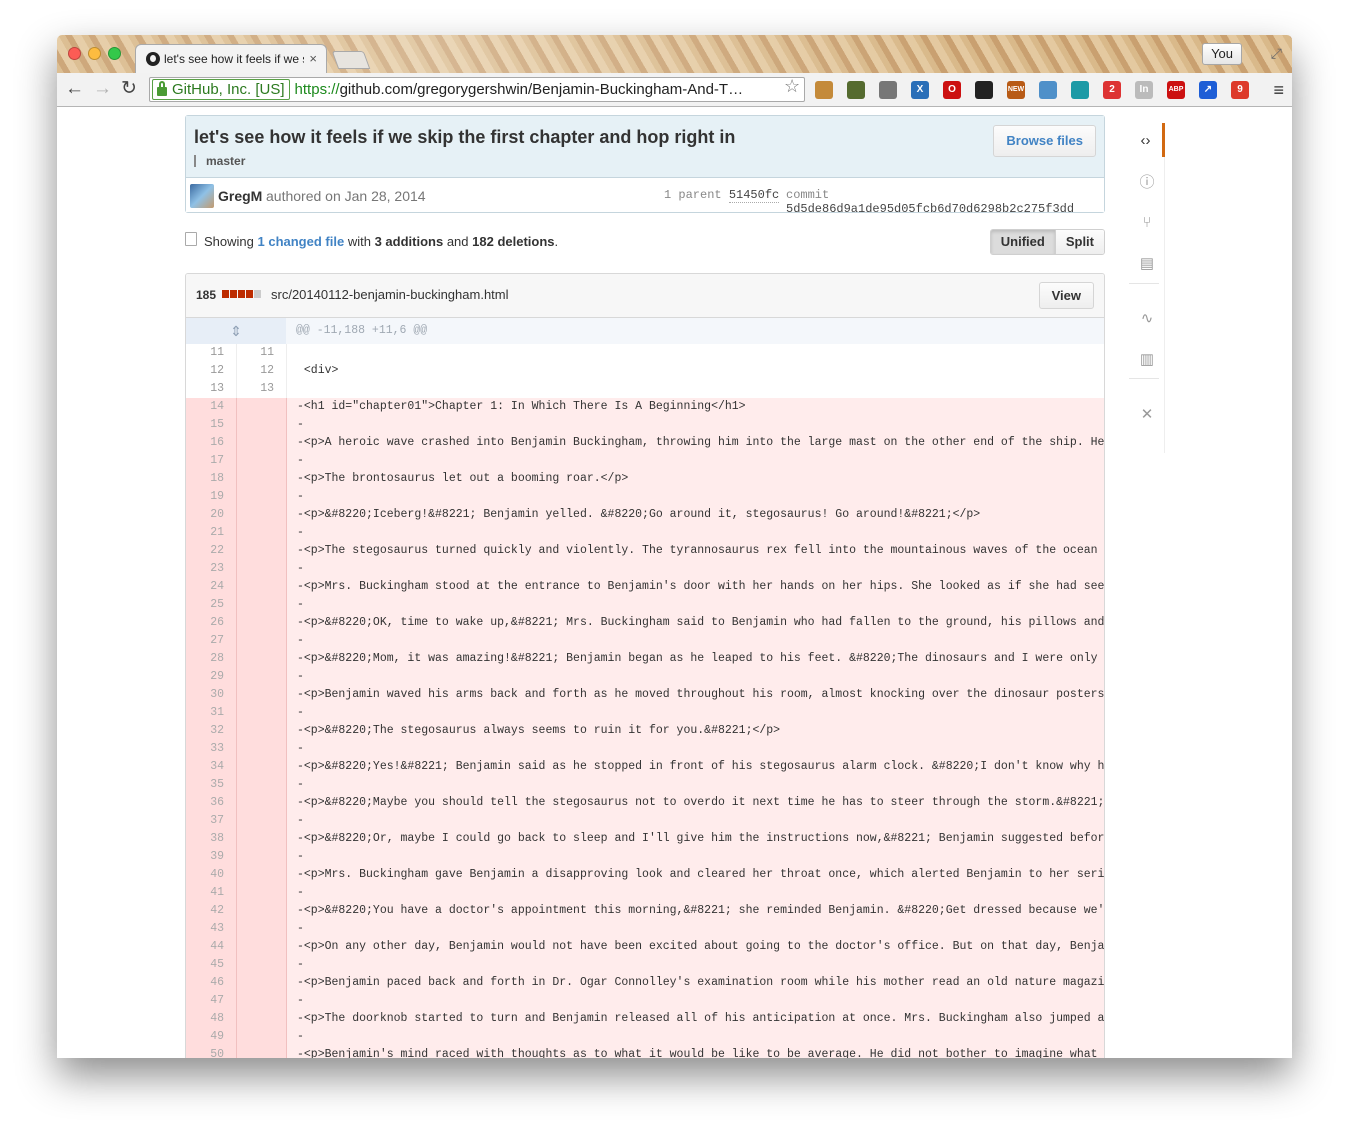  Describe the element at coordinates (888, 90) in the screenshot. I see `ext-3-icon` at that location.